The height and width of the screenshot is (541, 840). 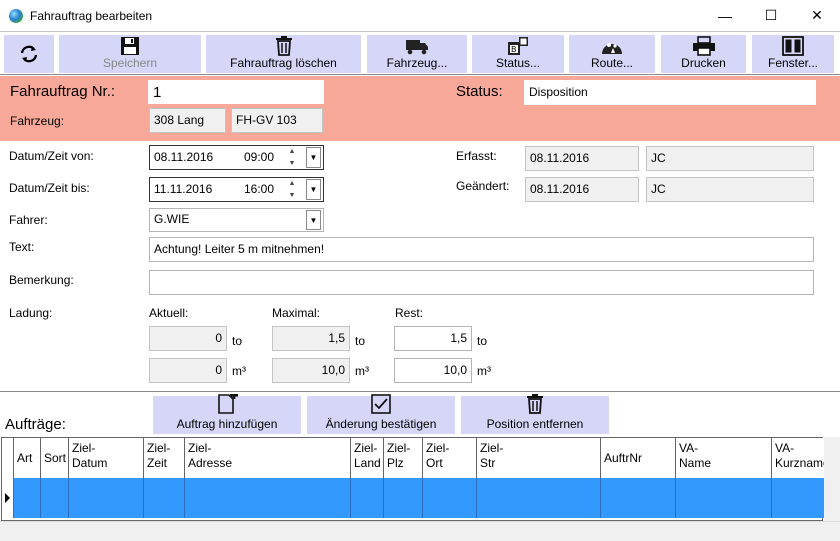 I want to click on delete-order-button: Fahrauftrag löschen, so click(x=283, y=54).